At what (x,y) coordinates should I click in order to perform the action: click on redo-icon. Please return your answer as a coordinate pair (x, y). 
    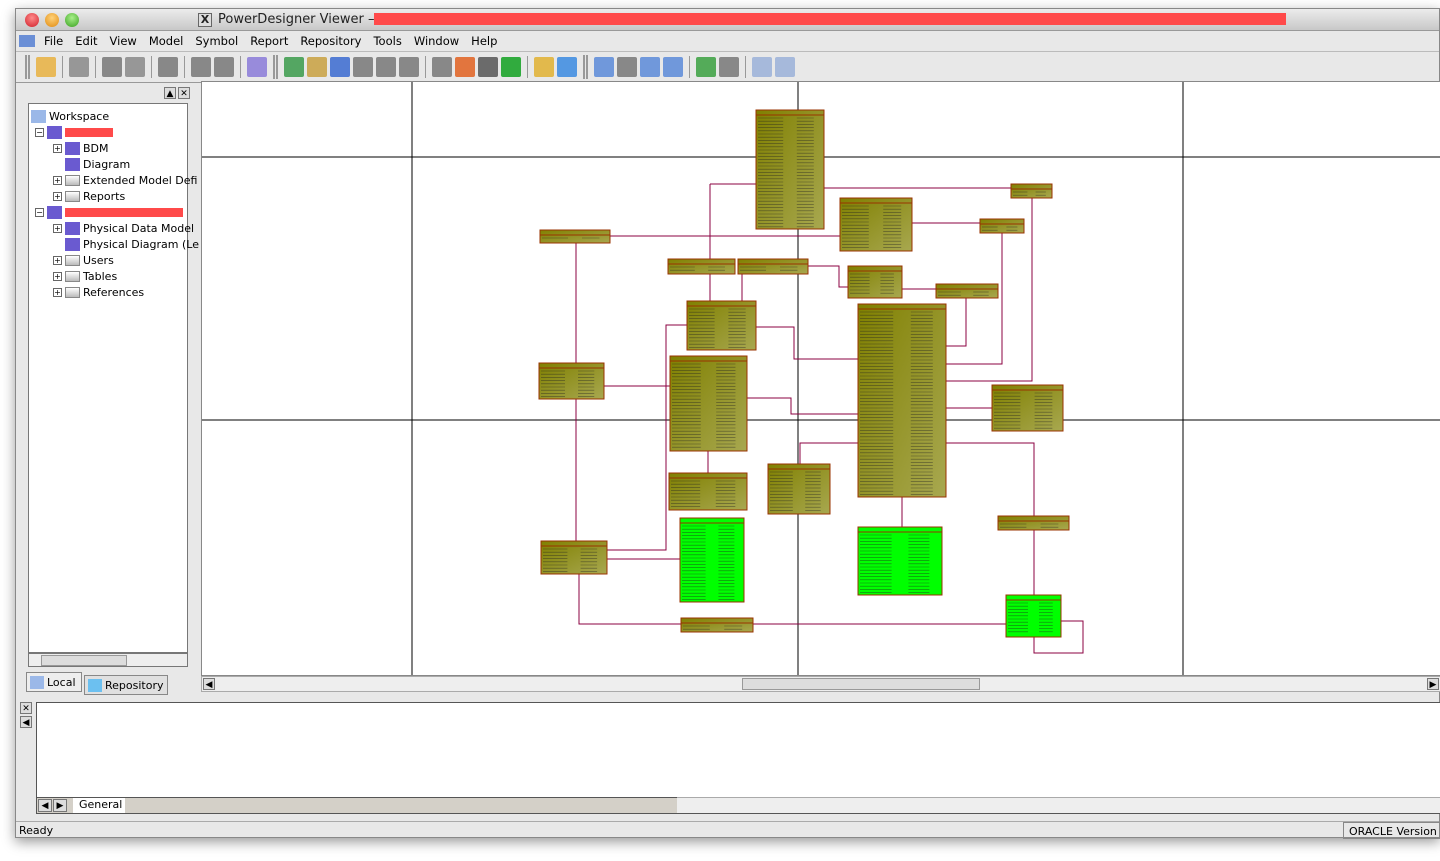
    Looking at the image, I should click on (201, 67).